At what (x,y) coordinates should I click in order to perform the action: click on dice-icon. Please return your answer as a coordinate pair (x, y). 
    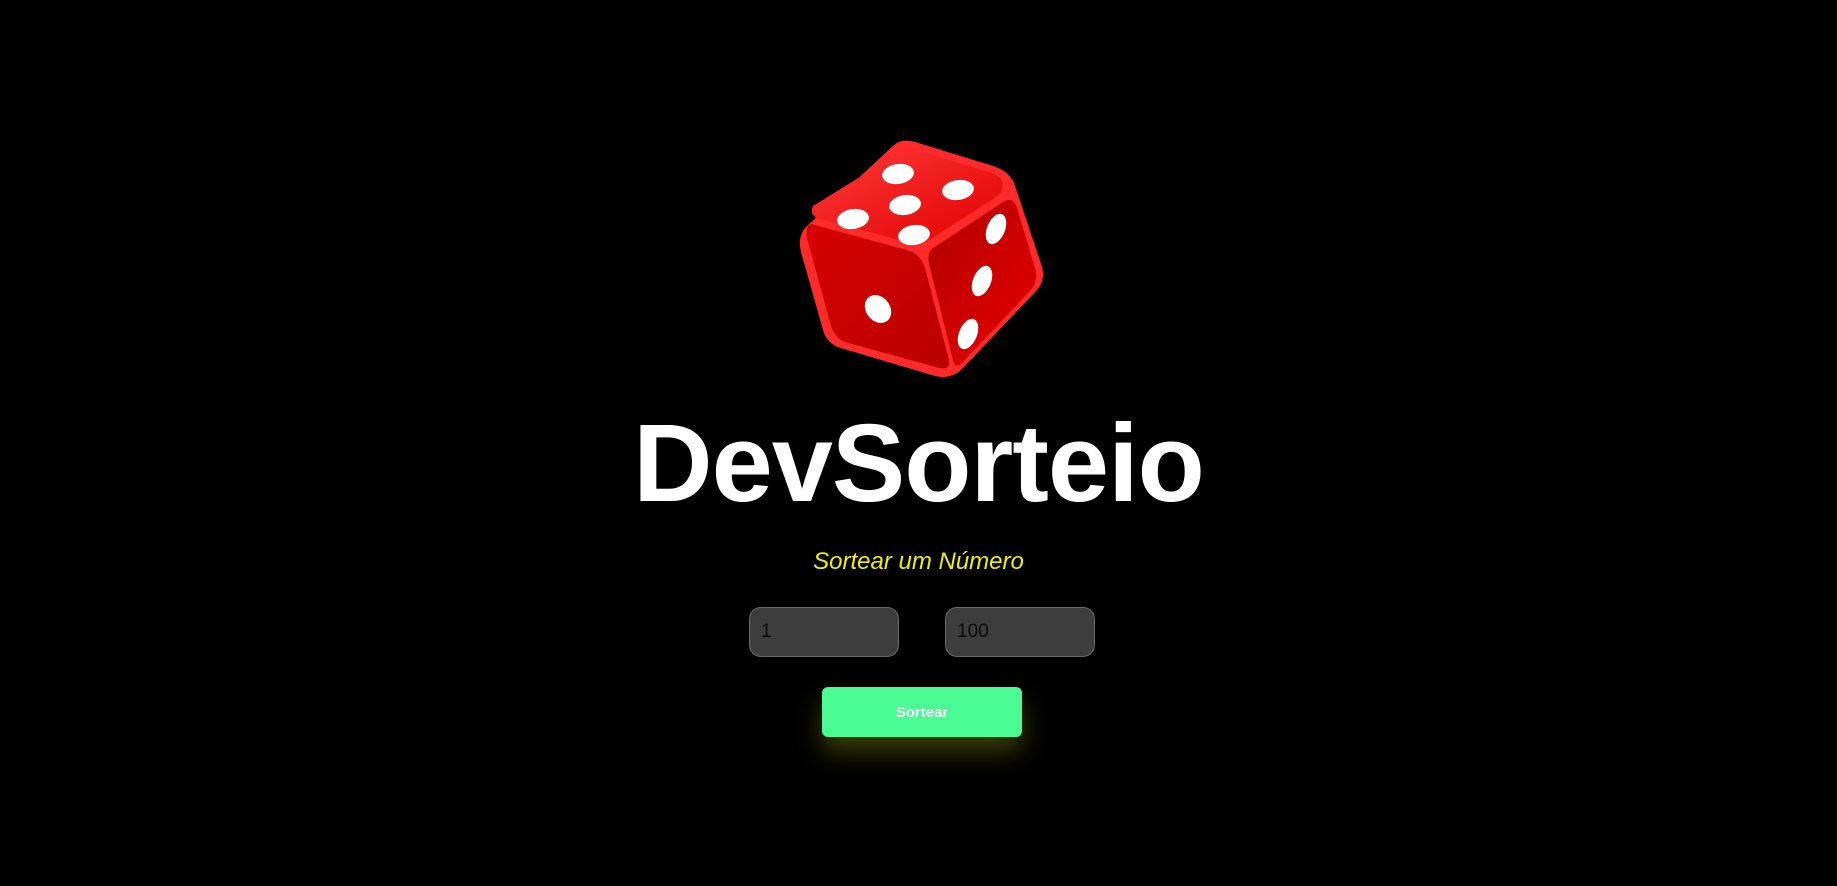
    Looking at the image, I should click on (923, 265).